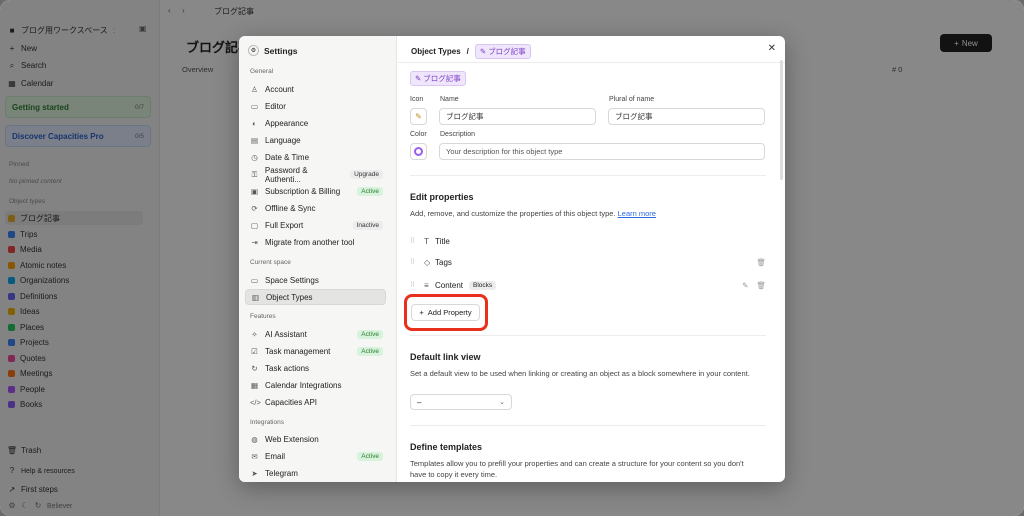 Image resolution: width=1024 pixels, height=516 pixels. Describe the element at coordinates (254, 243) in the screenshot. I see `migrate-icon: ⇥` at that location.